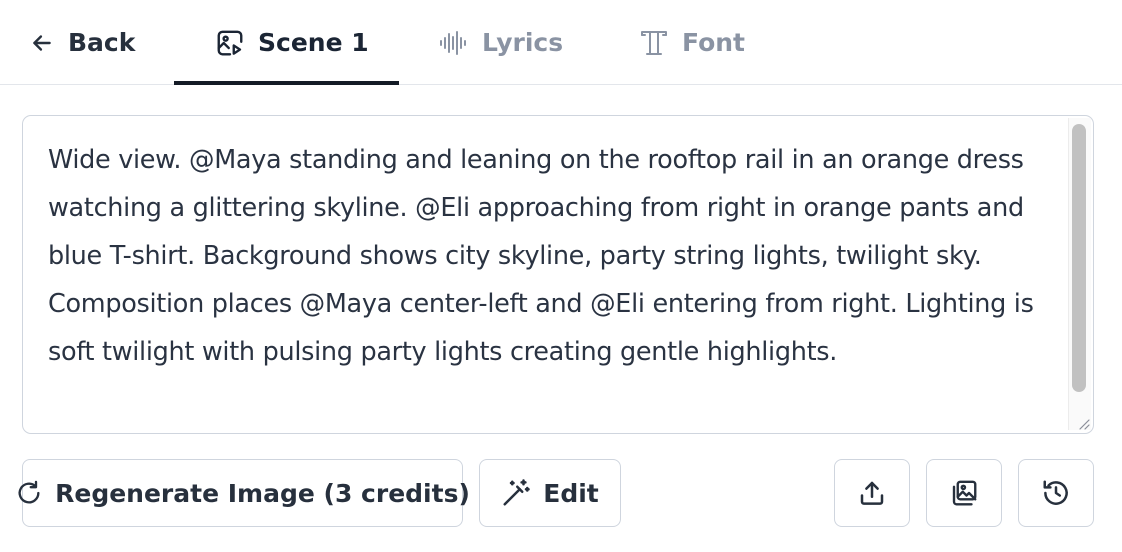 The width and height of the screenshot is (1122, 552). Describe the element at coordinates (286, 83) in the screenshot. I see `active-tab-indicator` at that location.